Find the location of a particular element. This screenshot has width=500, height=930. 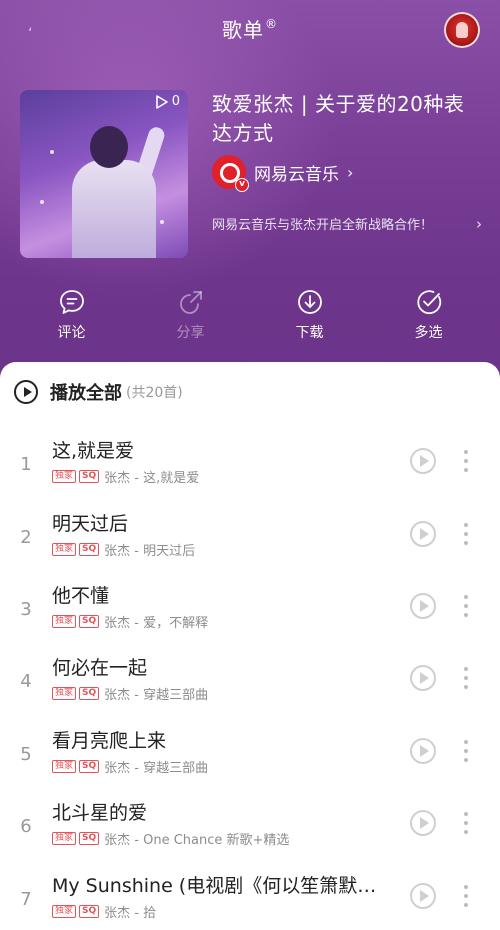

song-subtitle: 张杰 - 这,就是爱 is located at coordinates (152, 478).